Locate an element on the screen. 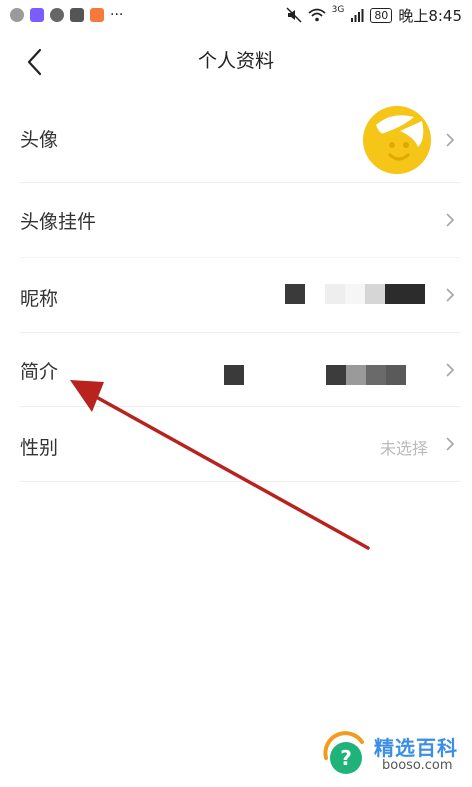 The image size is (472, 787). watermark-logo-icon: ? is located at coordinates (343, 752).